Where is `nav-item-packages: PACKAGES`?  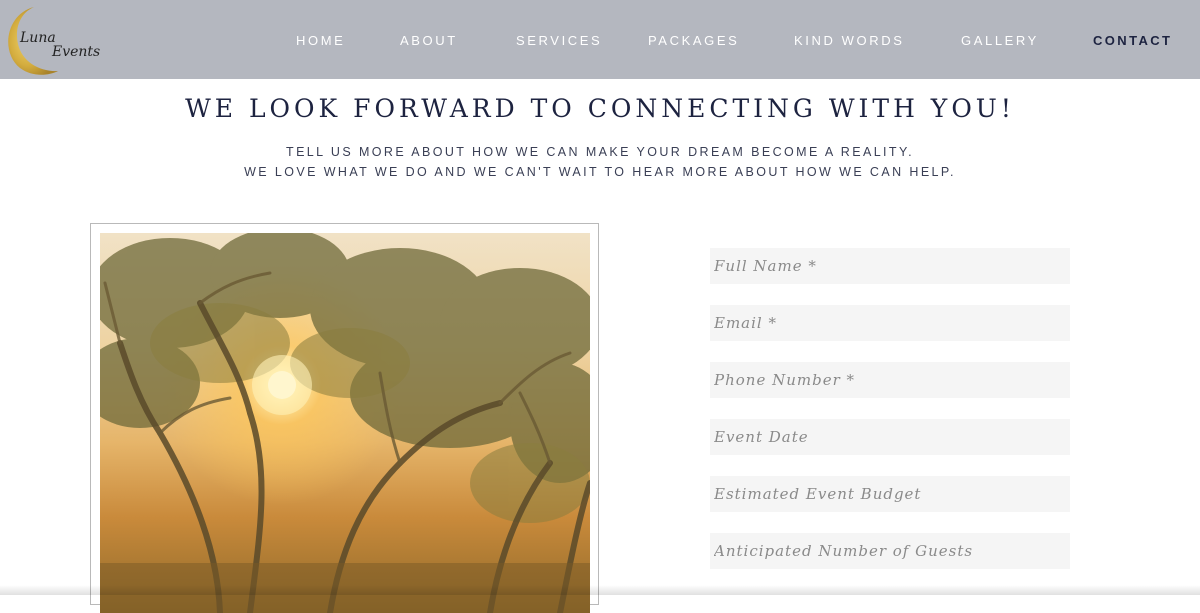 nav-item-packages: PACKAGES is located at coordinates (693, 40).